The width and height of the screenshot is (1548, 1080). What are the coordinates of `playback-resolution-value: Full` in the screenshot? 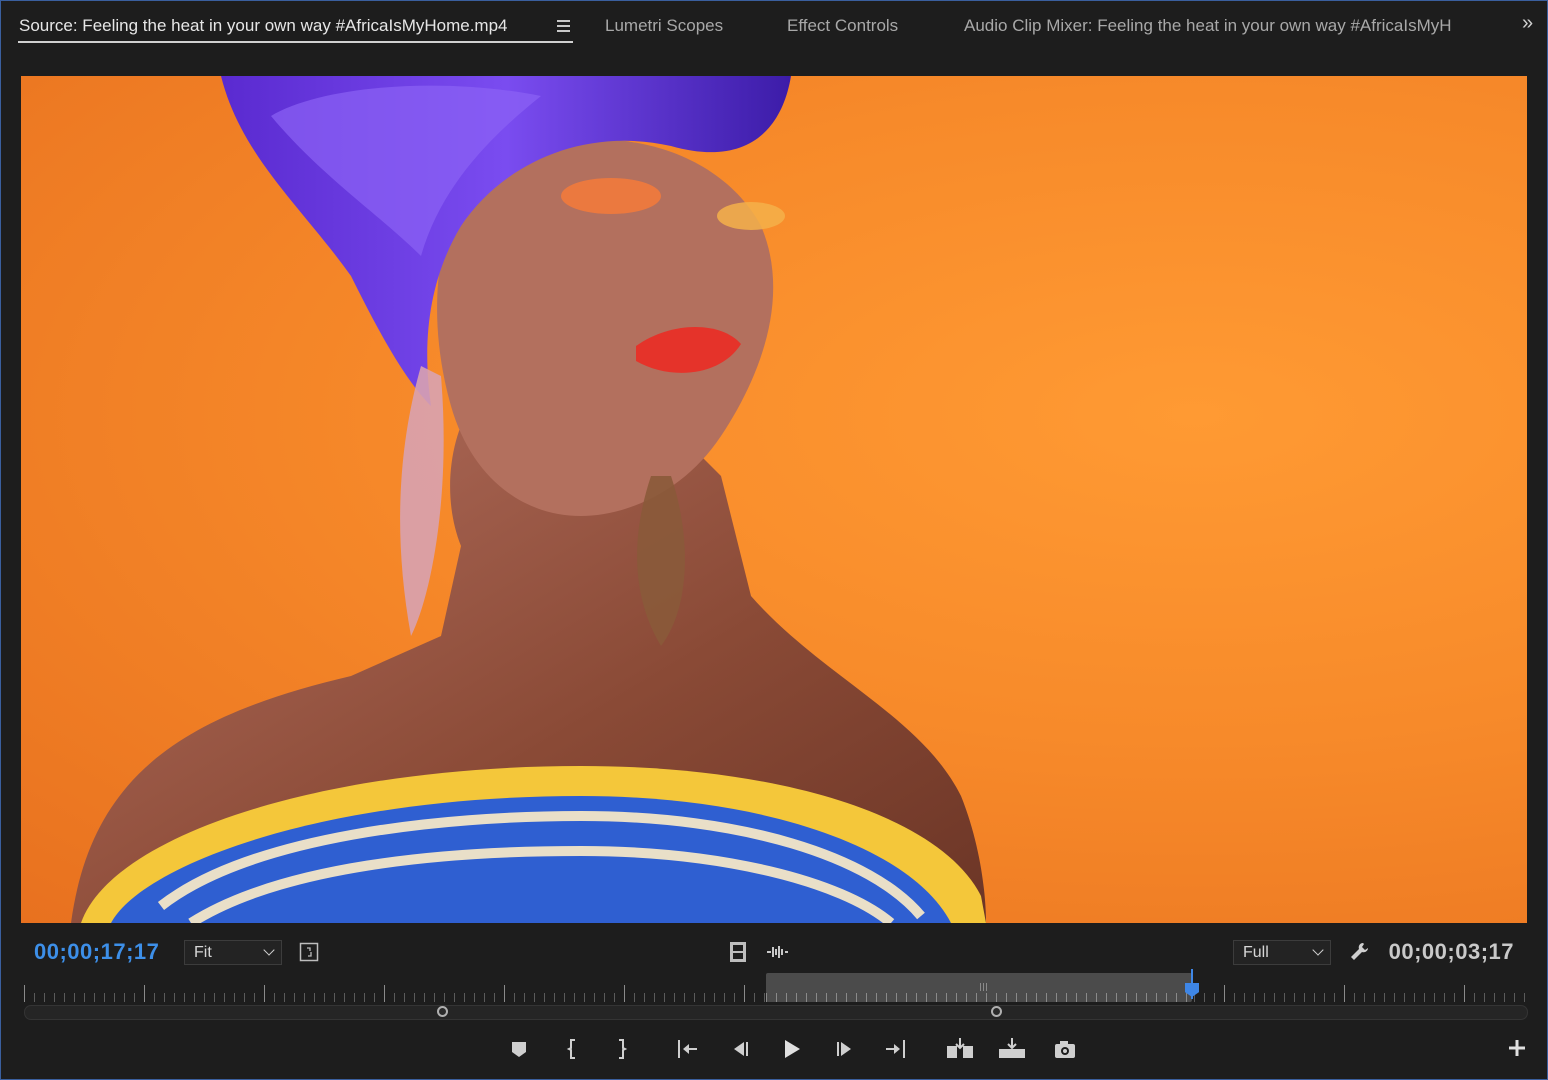 It's located at (1256, 952).